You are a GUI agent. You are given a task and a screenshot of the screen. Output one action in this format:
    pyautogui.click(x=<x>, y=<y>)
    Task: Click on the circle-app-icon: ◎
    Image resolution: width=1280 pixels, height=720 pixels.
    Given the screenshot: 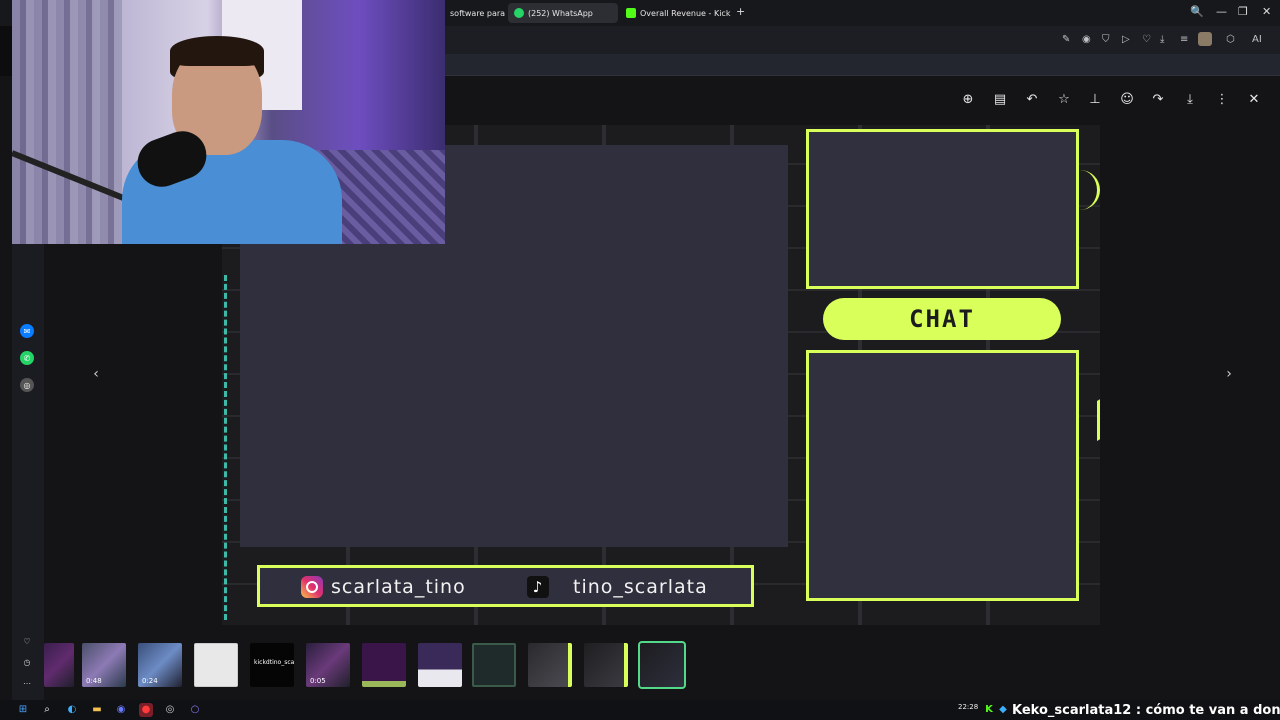 What is the action you would take?
    pyautogui.click(x=27, y=385)
    